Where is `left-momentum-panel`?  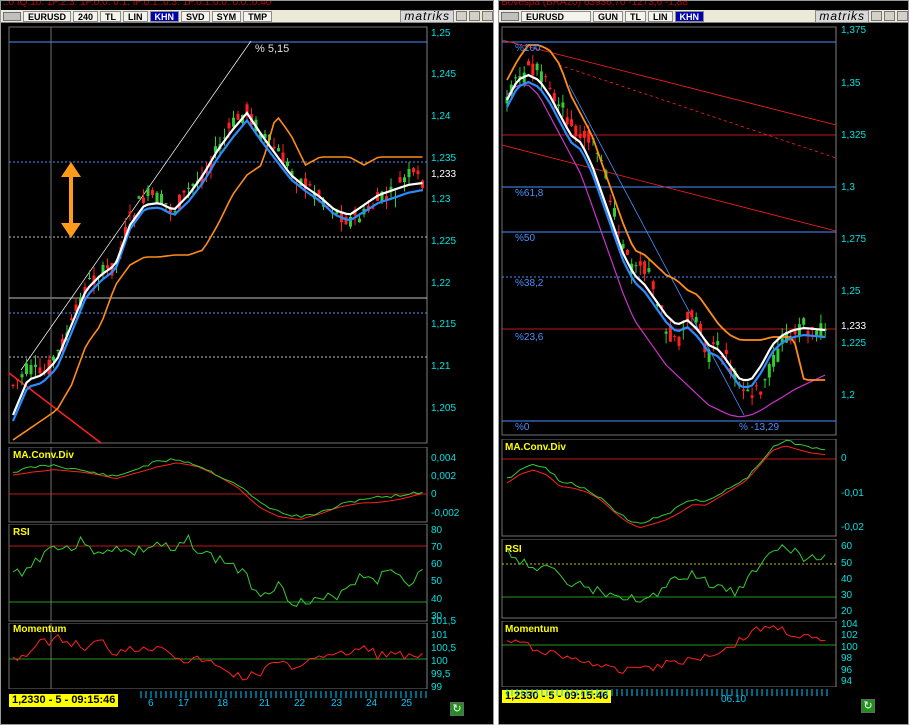
left-momentum-panel is located at coordinates (247, 656).